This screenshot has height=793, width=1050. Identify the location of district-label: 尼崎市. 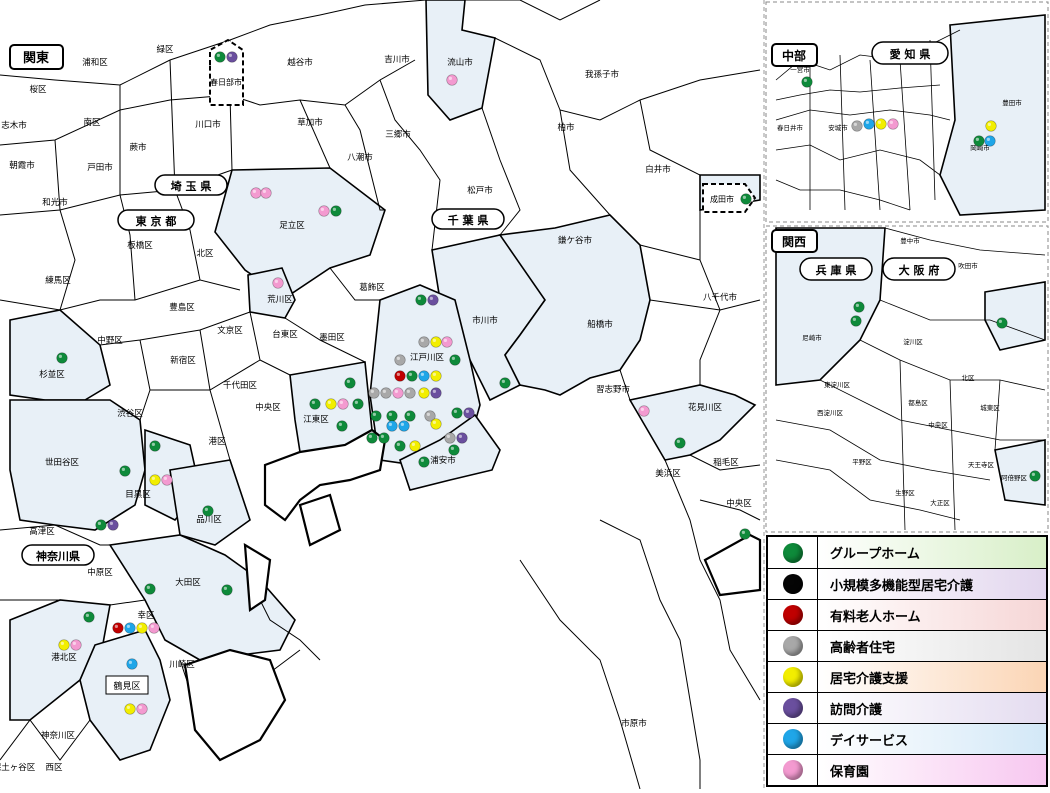
(812, 337).